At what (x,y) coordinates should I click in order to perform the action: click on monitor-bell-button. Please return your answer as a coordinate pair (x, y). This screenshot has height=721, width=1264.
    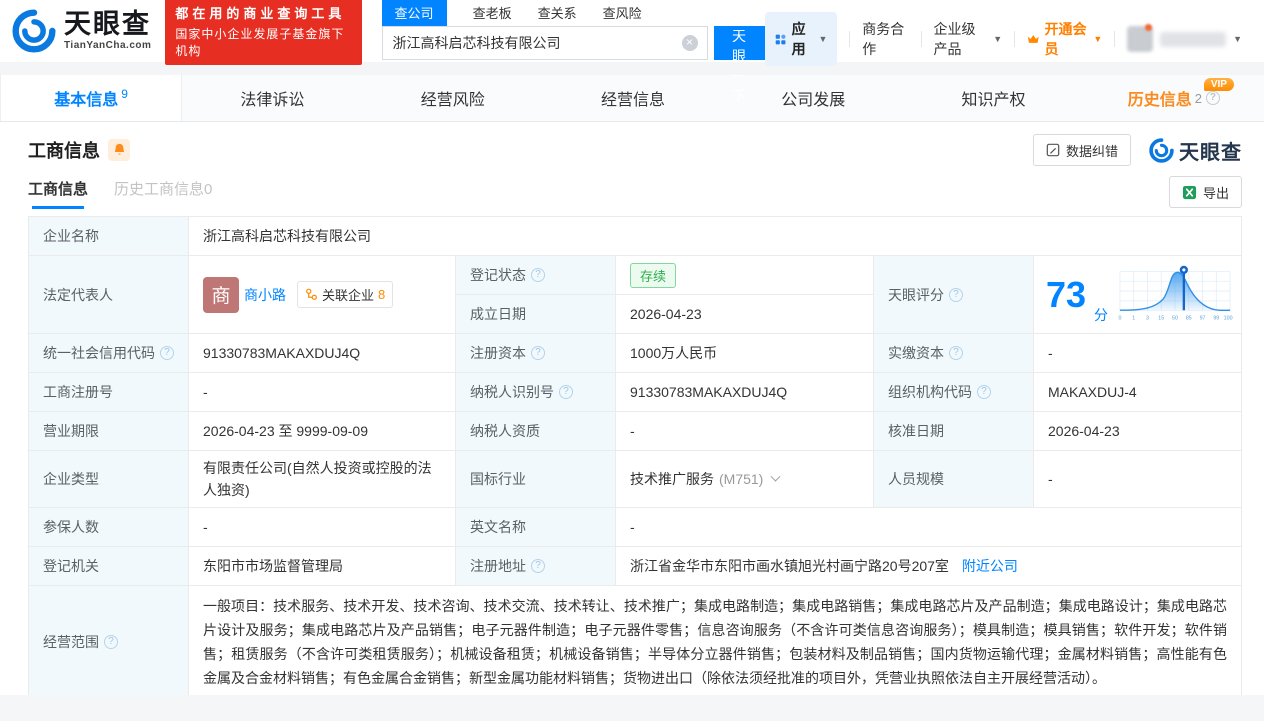
    Looking at the image, I should click on (119, 150).